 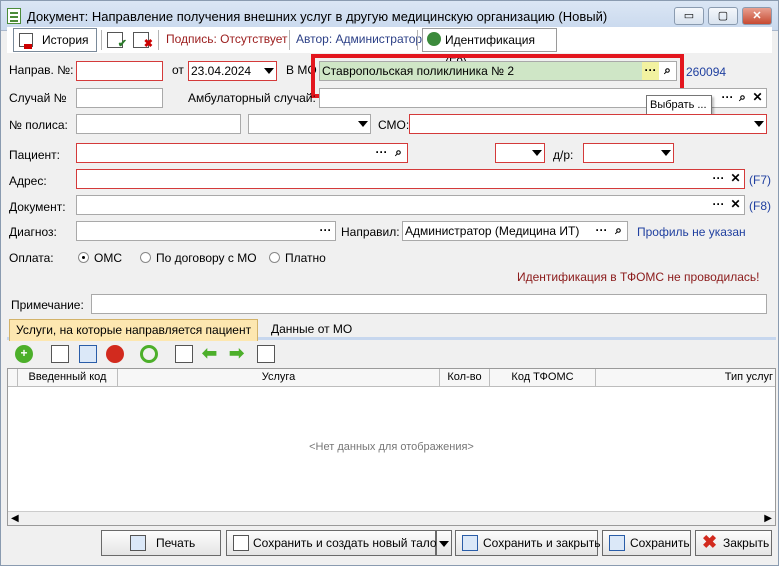 I want to click on polis-input, so click(x=158, y=124).